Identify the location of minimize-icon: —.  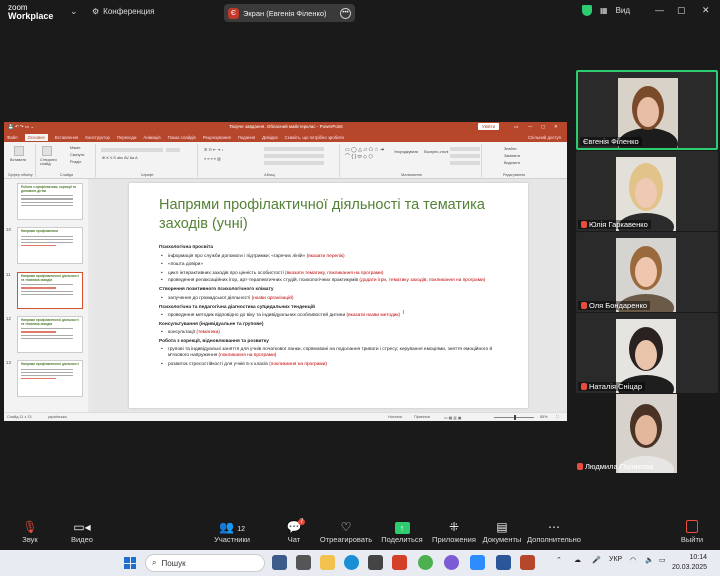
(659, 10).